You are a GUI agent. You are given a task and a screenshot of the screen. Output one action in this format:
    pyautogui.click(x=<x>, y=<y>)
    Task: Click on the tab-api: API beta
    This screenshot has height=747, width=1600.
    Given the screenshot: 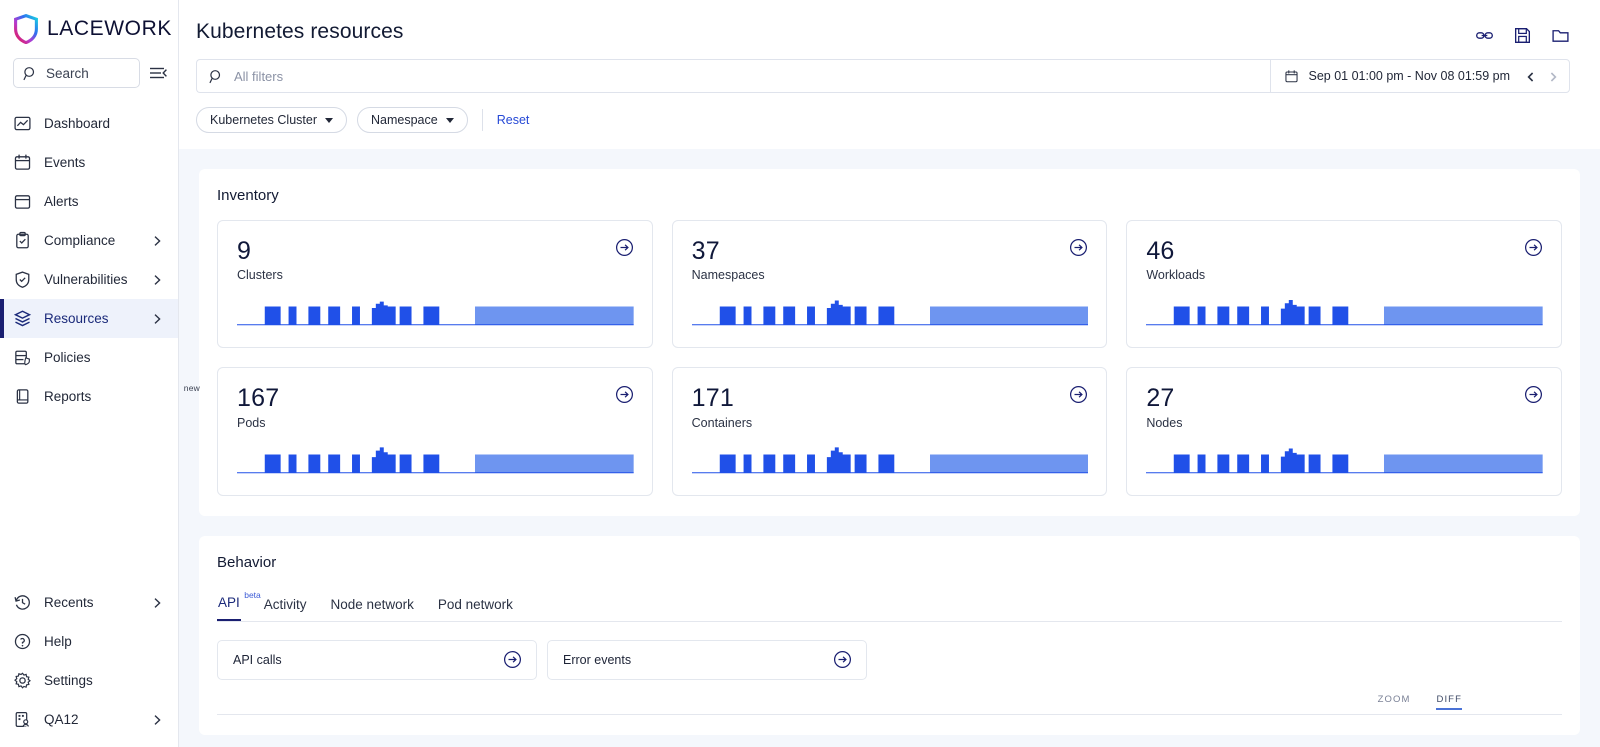 What is the action you would take?
    pyautogui.click(x=239, y=605)
    